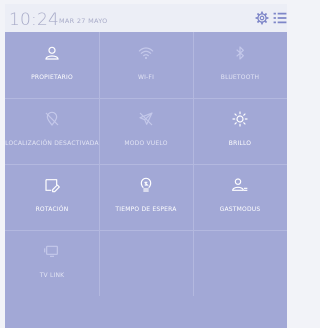 The image size is (320, 328). Describe the element at coordinates (146, 119) in the screenshot. I see `airplane-icon` at that location.